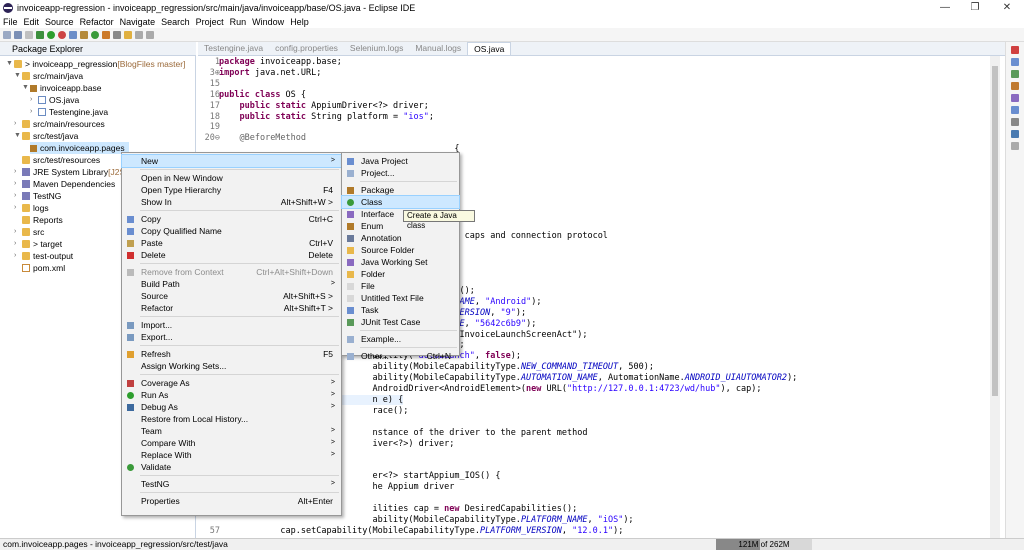 Image resolution: width=1024 pixels, height=550 pixels. What do you see at coordinates (400, 274) in the screenshot?
I see `menu-item-folder: Folder` at bounding box center [400, 274].